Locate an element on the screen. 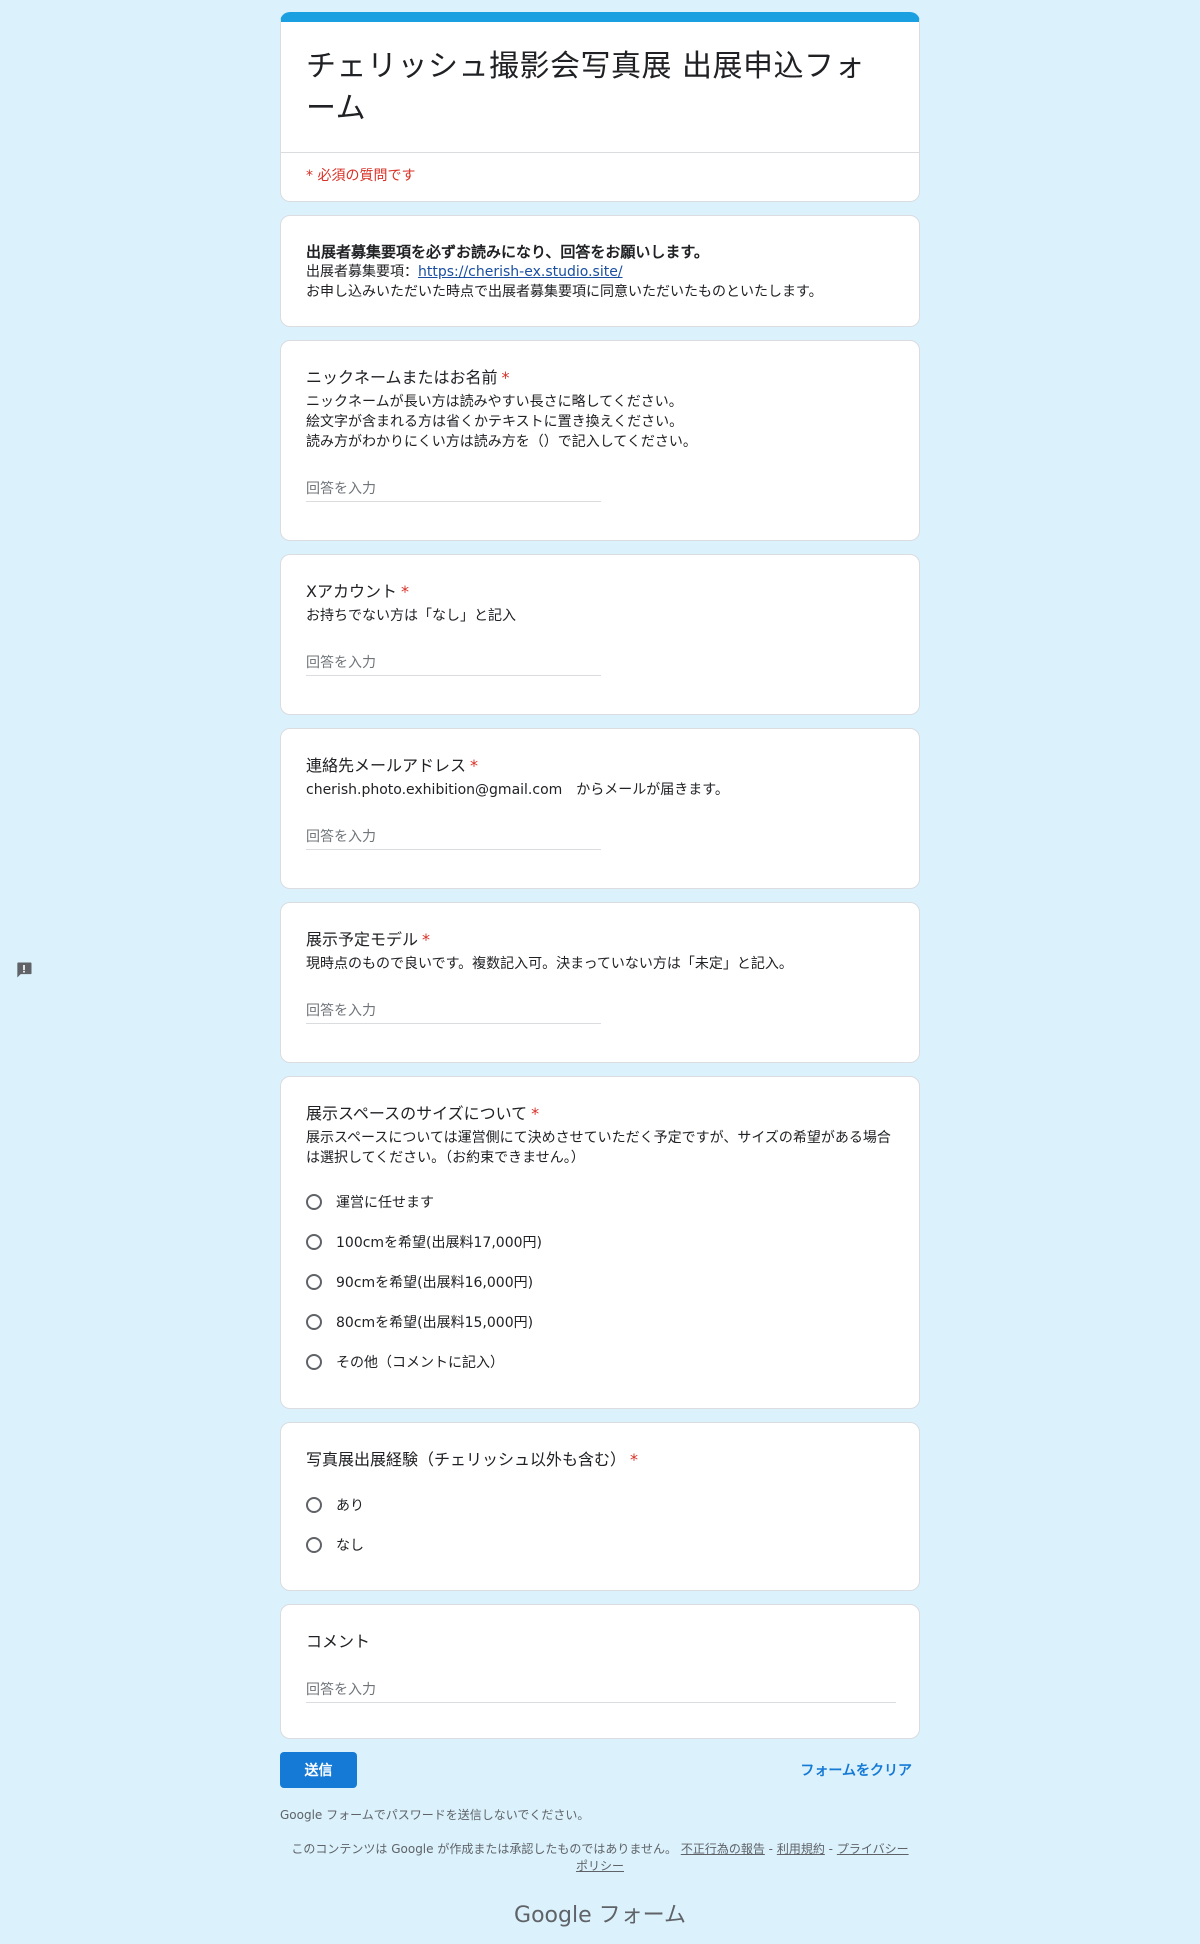 This screenshot has height=1944, width=1200. password-warning: Google フォームでパスワードを送信しないでください。 is located at coordinates (435, 1815).